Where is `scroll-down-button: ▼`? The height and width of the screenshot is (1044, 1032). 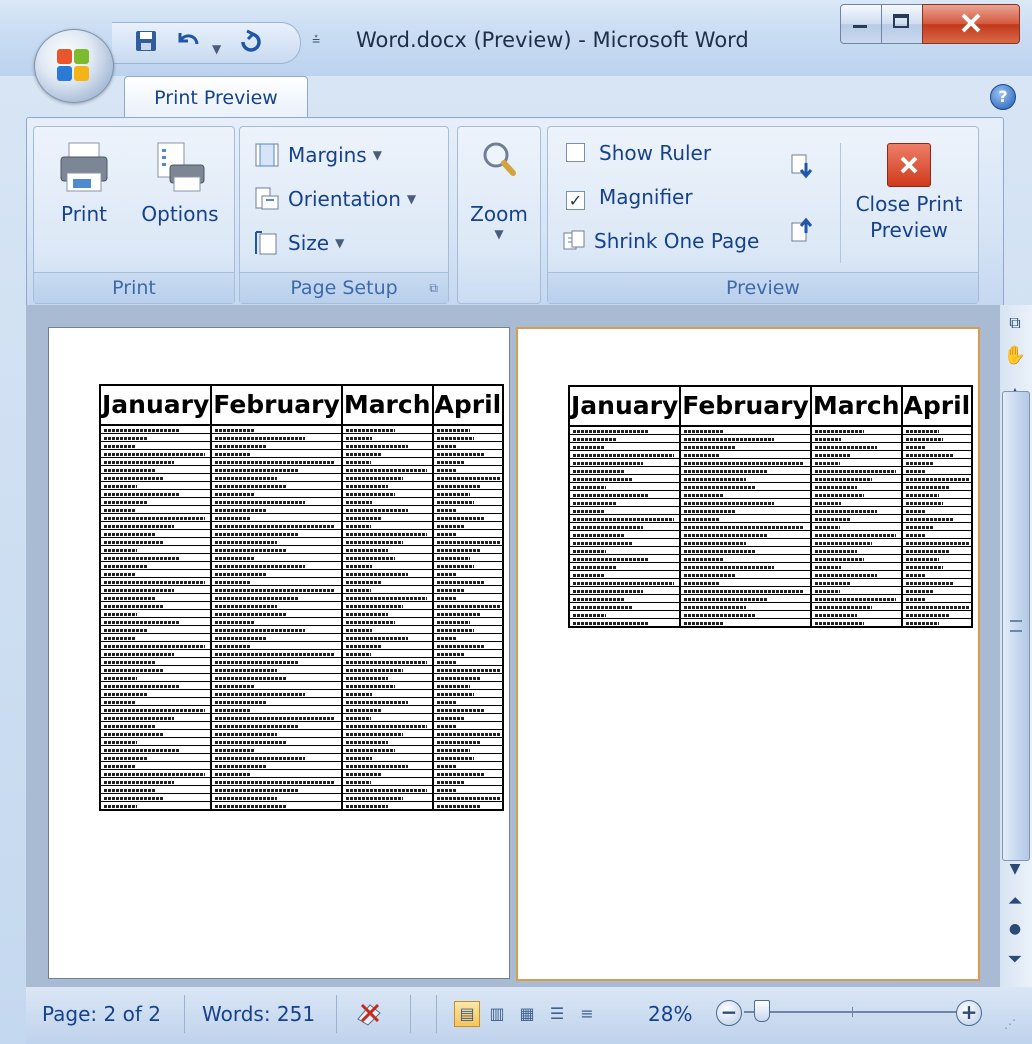 scroll-down-button: ▼ is located at coordinates (1015, 869).